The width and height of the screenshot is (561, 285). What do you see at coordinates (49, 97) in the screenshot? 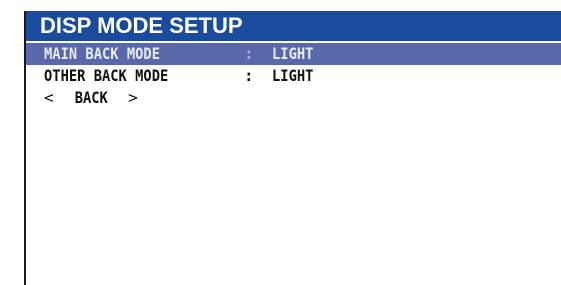
I see `chevron-left-icon: <` at bounding box center [49, 97].